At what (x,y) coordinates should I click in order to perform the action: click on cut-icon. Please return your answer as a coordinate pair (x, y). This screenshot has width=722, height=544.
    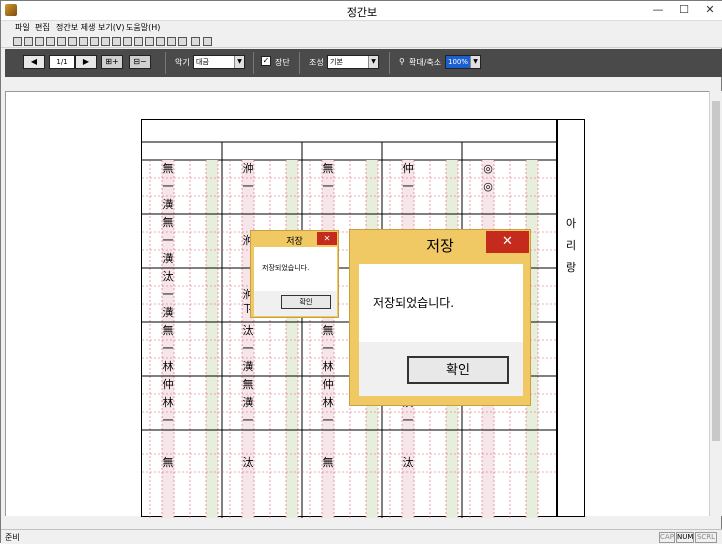
    Looking at the image, I should click on (83, 41).